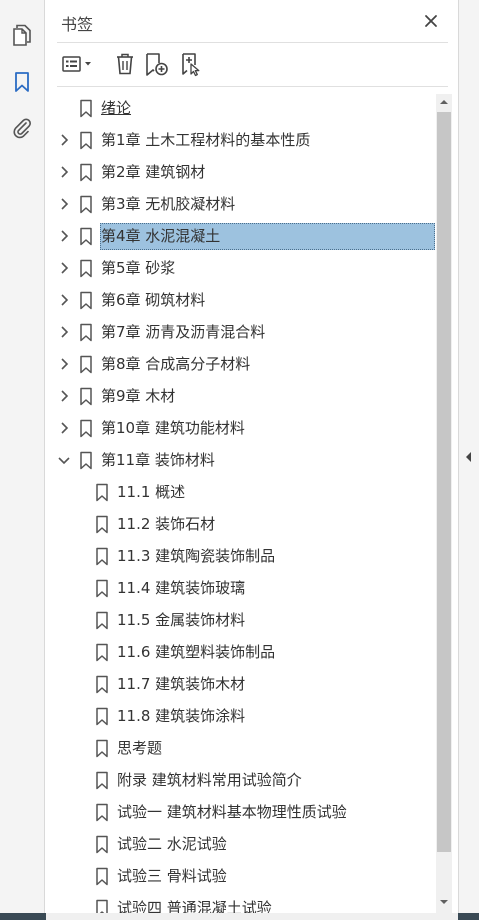 This screenshot has width=479, height=920. Describe the element at coordinates (196, 556) in the screenshot. I see `bookmark-label: 11.3 建筑陶瓷装饰制品` at that location.